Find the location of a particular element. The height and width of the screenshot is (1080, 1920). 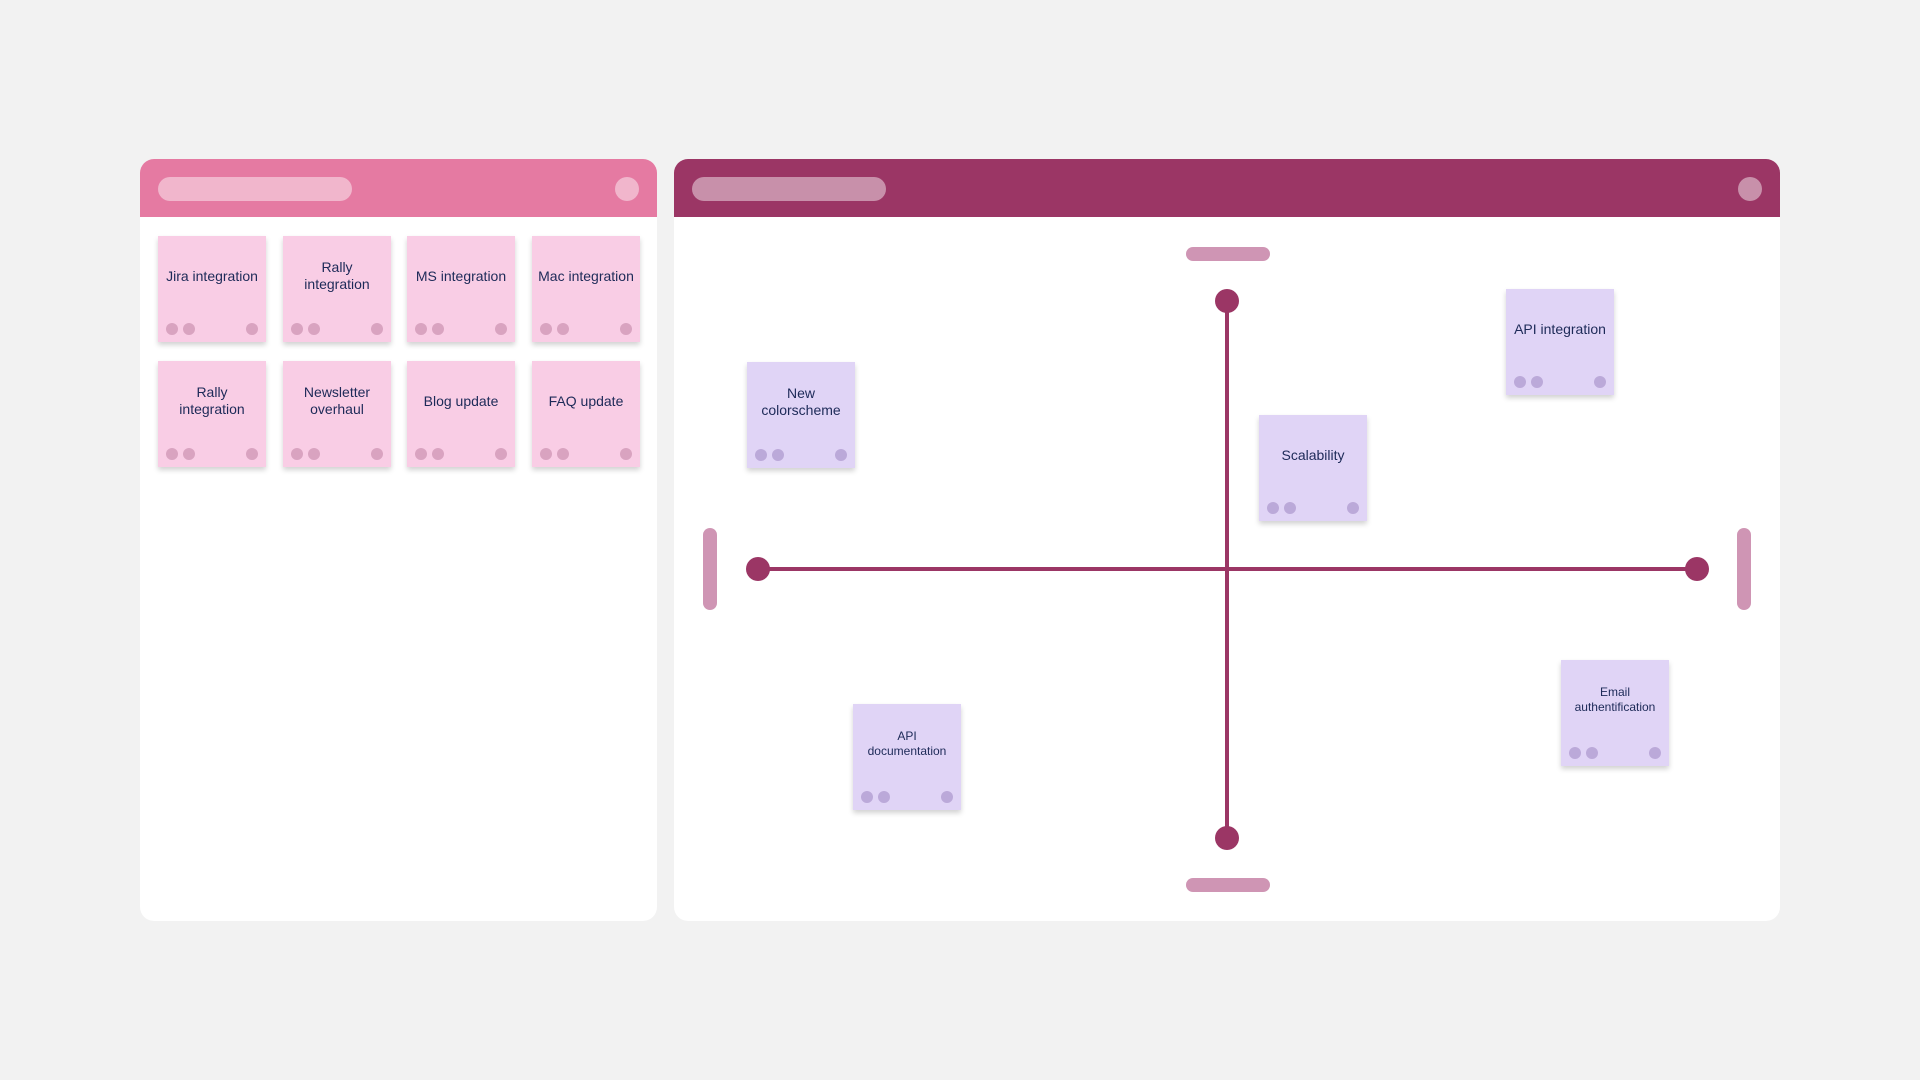

vertical-axis-top-endpoint is located at coordinates (1227, 301).